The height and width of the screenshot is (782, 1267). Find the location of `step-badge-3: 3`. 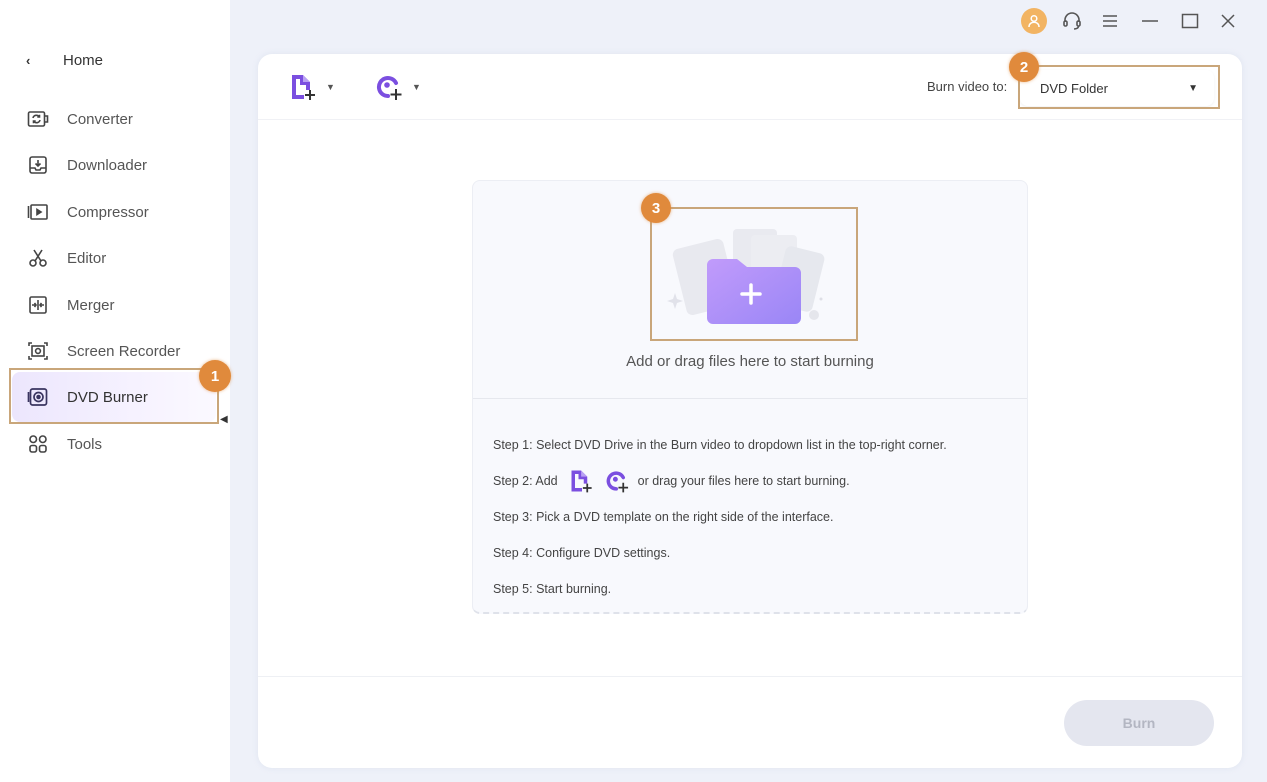

step-badge-3: 3 is located at coordinates (656, 208).